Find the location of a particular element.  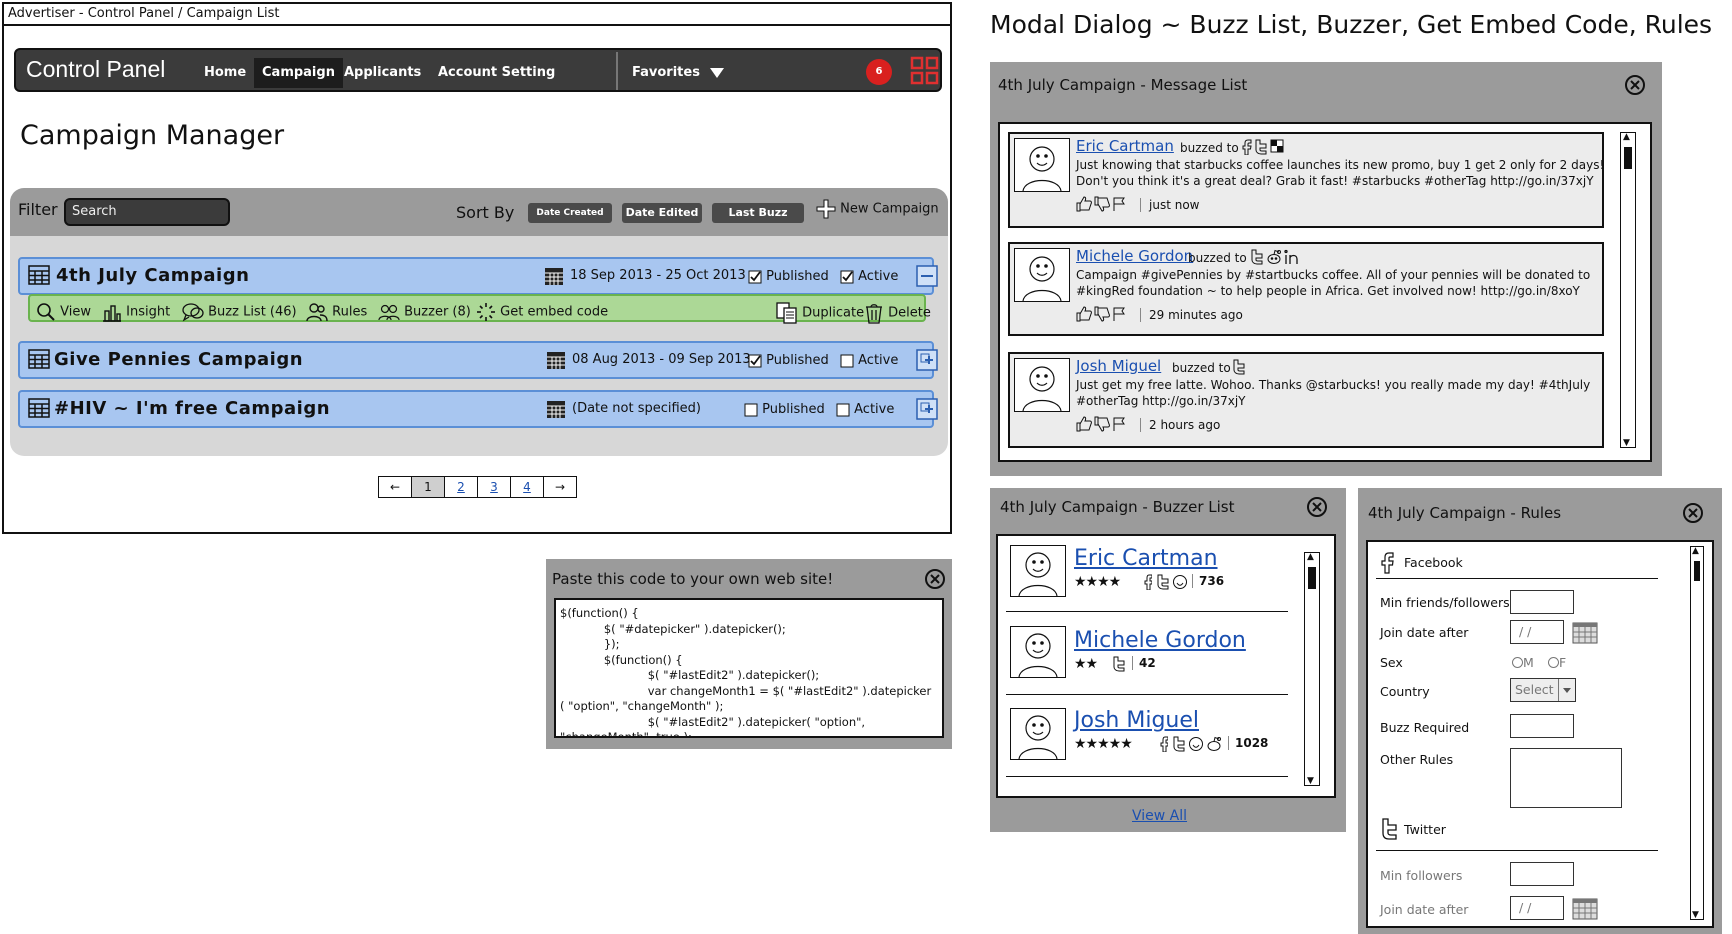

rules-action: Rules is located at coordinates (336, 312).